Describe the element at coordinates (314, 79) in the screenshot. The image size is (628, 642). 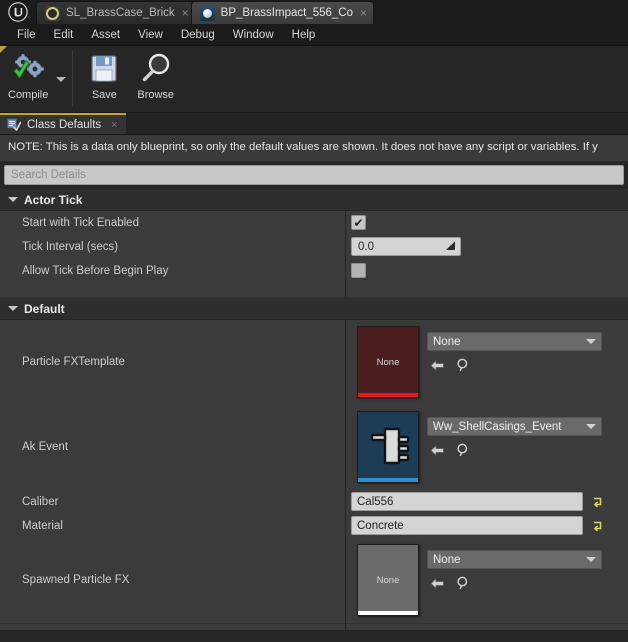
I see `editor-toolbar: Compile Save Browse` at that location.